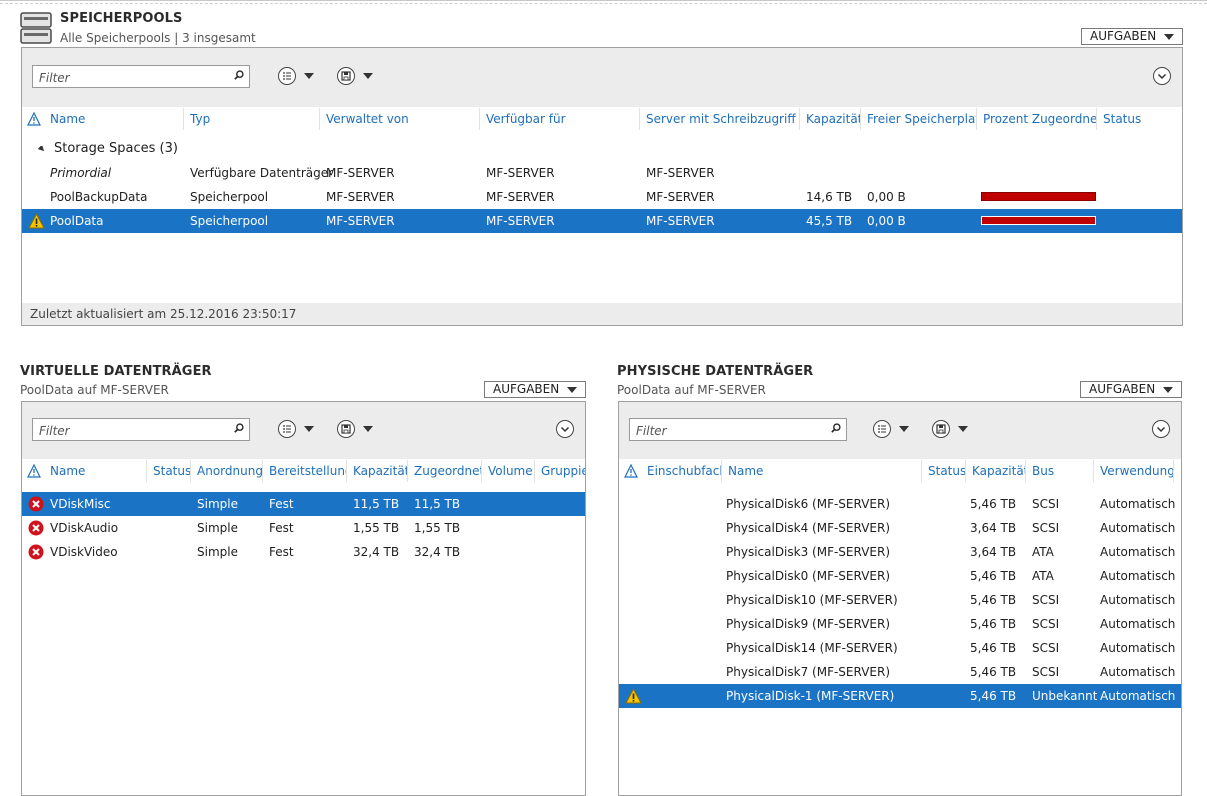  Describe the element at coordinates (1129, 119) in the screenshot. I see `pools-col-status: Status` at that location.